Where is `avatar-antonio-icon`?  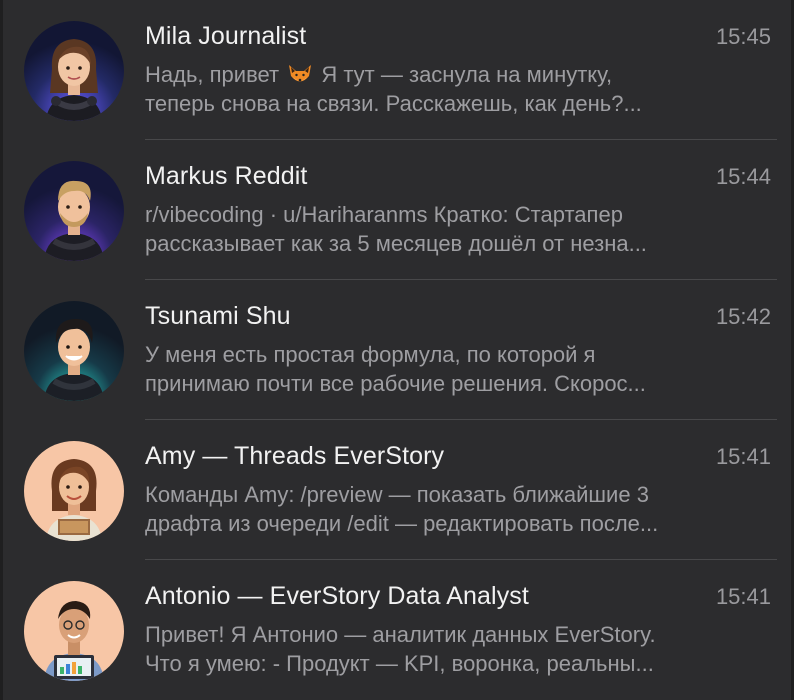
avatar-antonio-icon is located at coordinates (74, 631).